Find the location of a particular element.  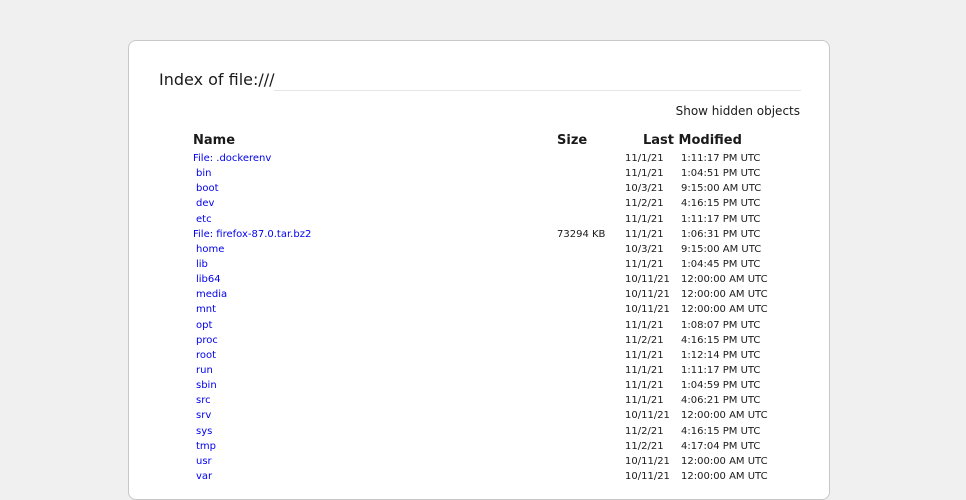

modified-time-cell: 4:17:04 PM UTC is located at coordinates (721, 446).